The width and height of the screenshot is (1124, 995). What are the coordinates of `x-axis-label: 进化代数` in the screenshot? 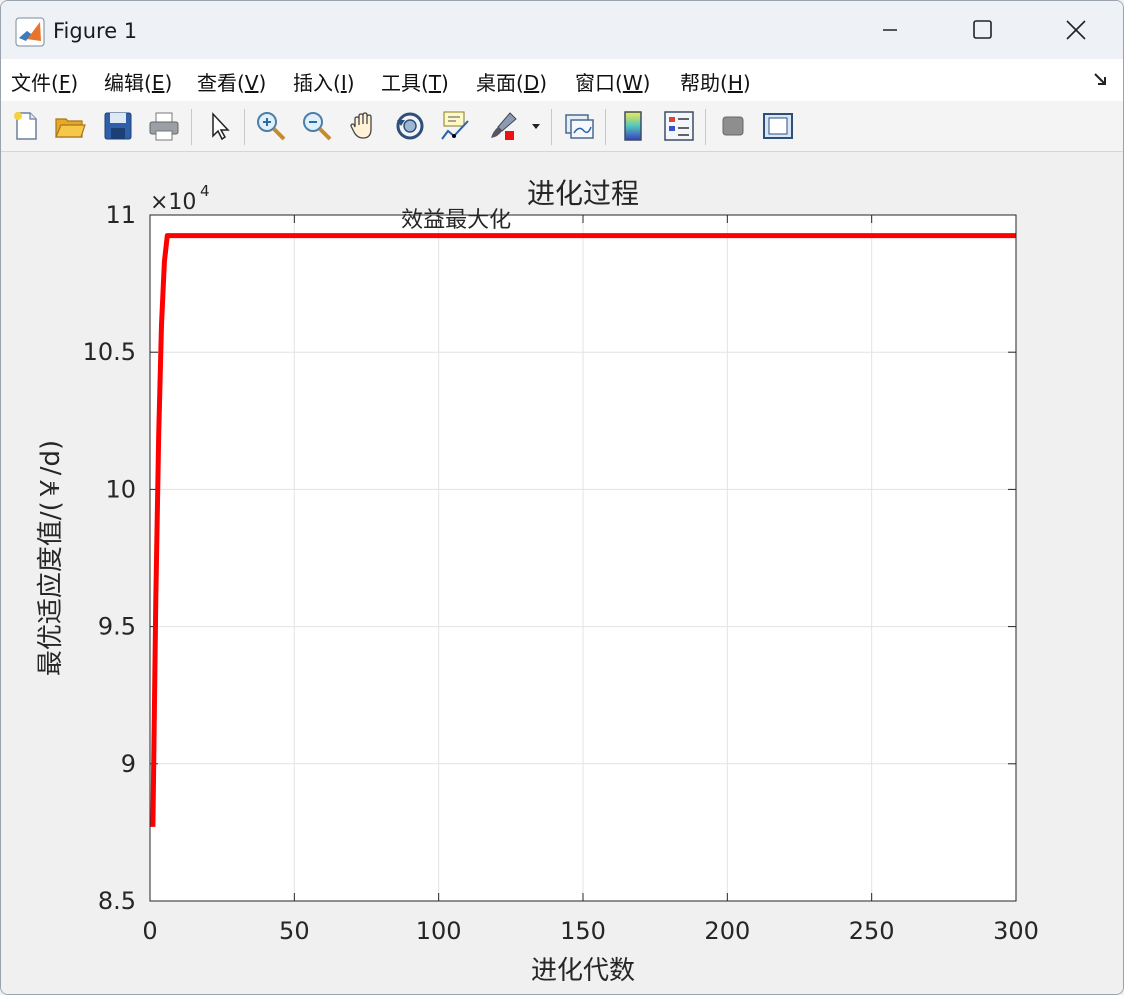 It's located at (583, 971).